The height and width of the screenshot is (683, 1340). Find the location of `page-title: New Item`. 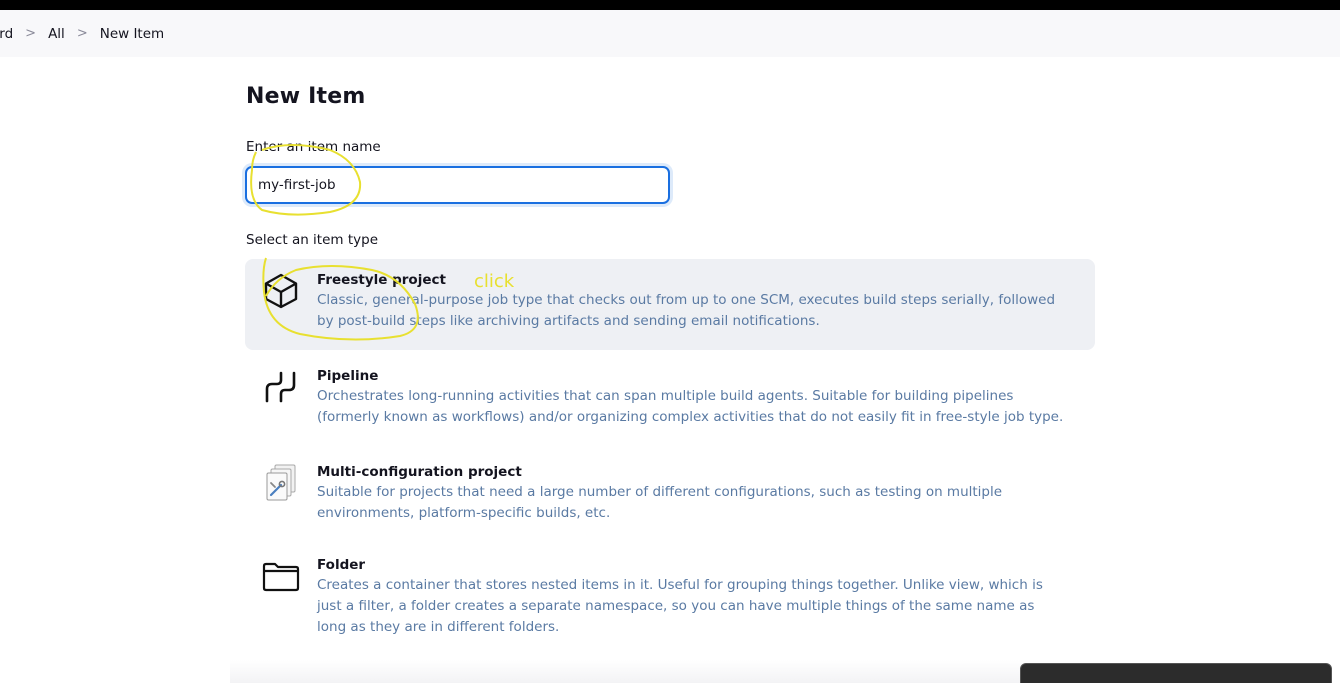

page-title: New Item is located at coordinates (306, 96).